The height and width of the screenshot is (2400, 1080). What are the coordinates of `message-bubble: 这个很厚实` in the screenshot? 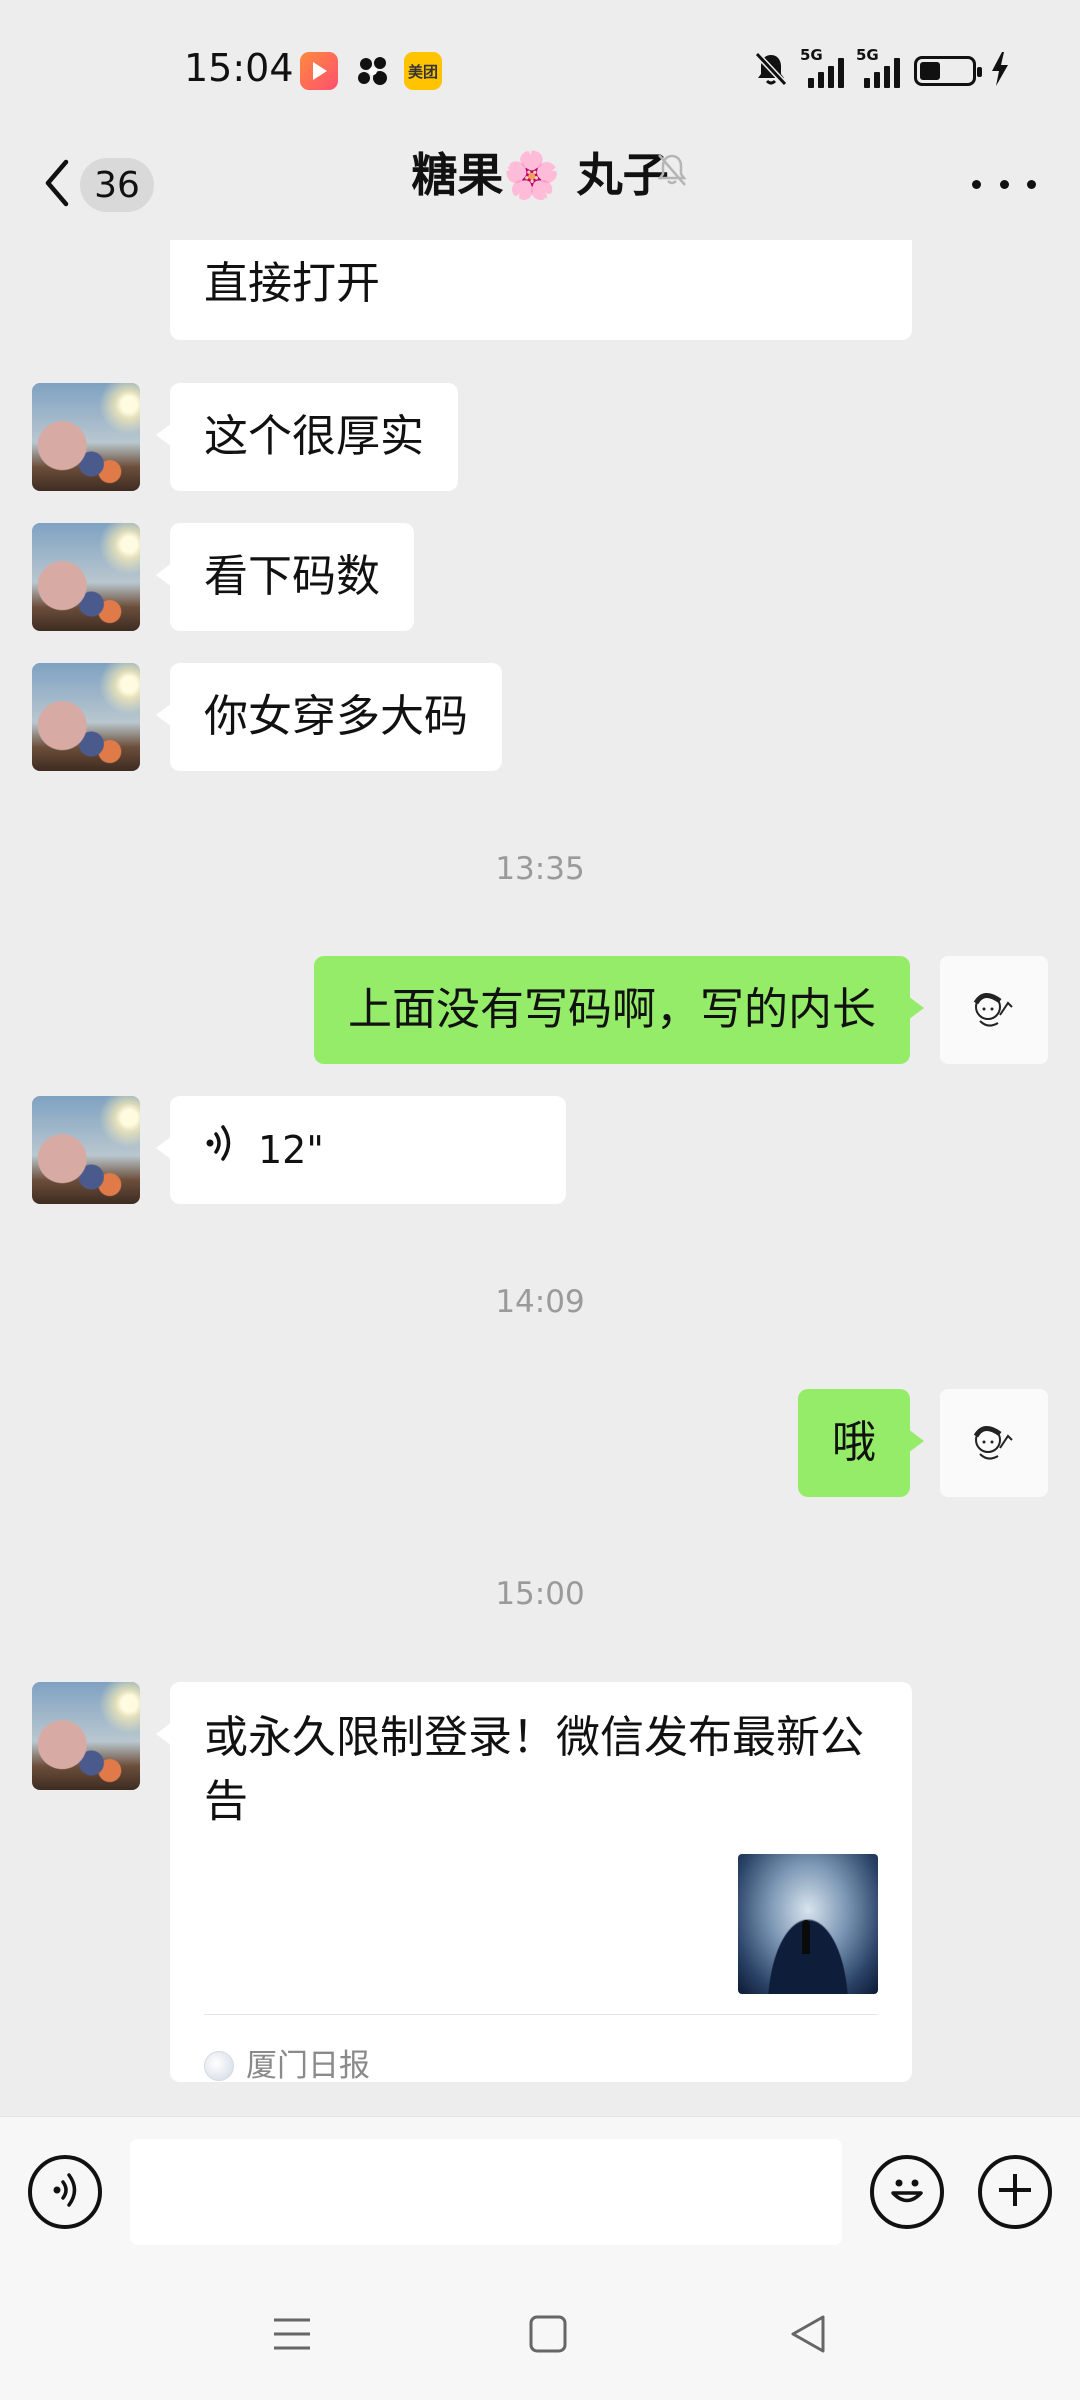 It's located at (307, 437).